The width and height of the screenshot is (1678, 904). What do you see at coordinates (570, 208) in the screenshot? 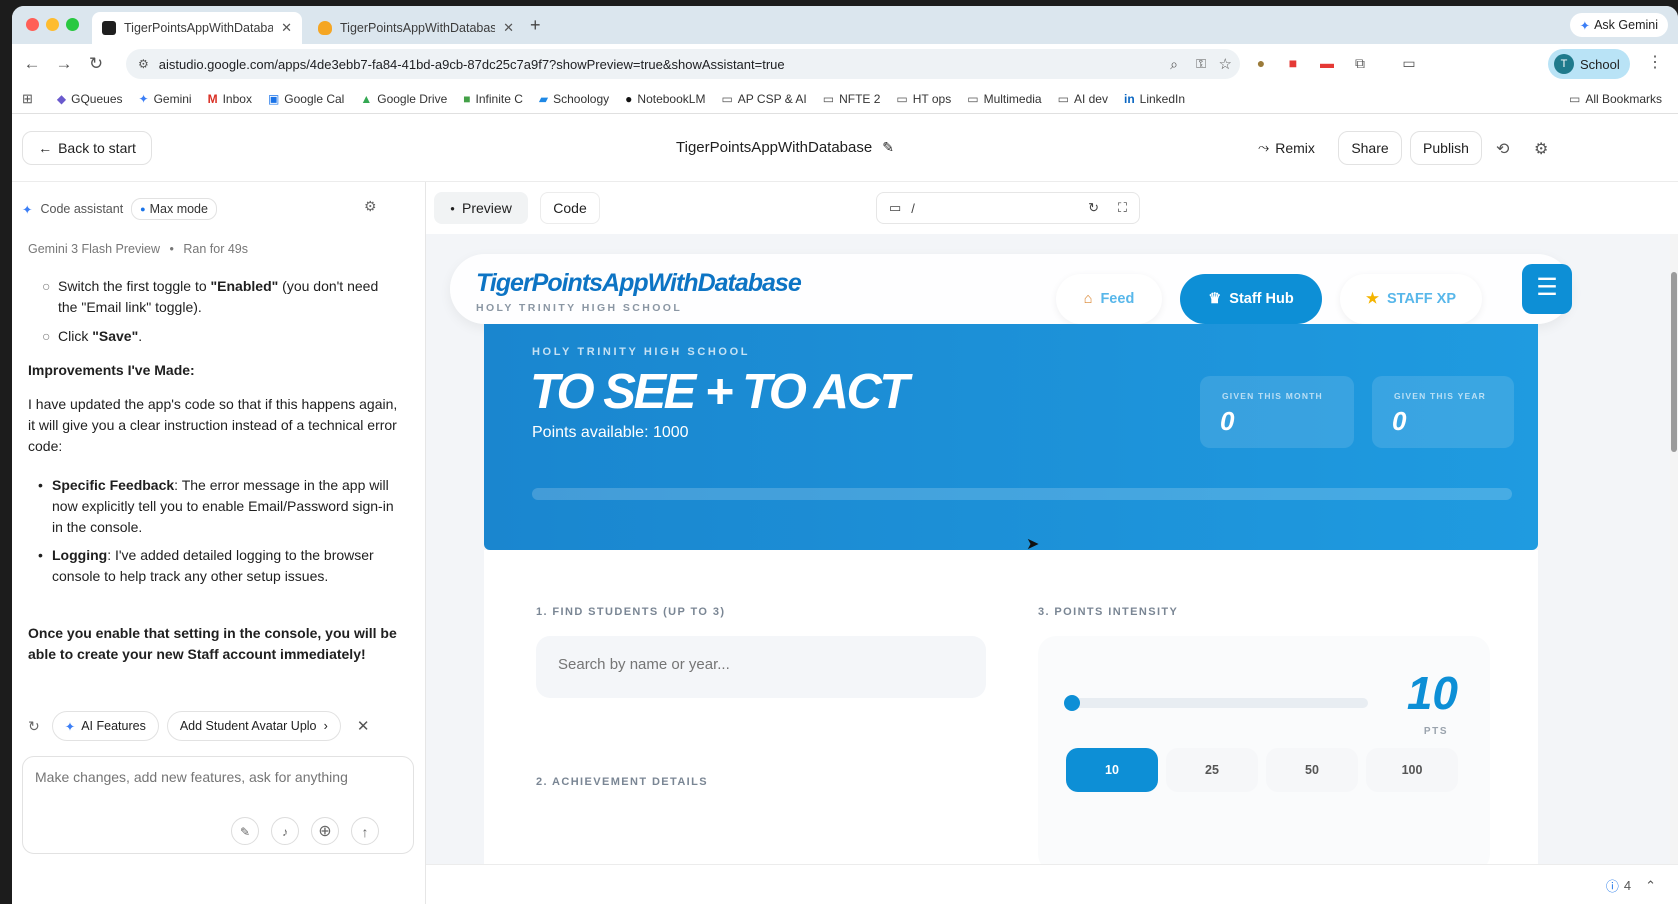
I see `tab-code: Code` at bounding box center [570, 208].